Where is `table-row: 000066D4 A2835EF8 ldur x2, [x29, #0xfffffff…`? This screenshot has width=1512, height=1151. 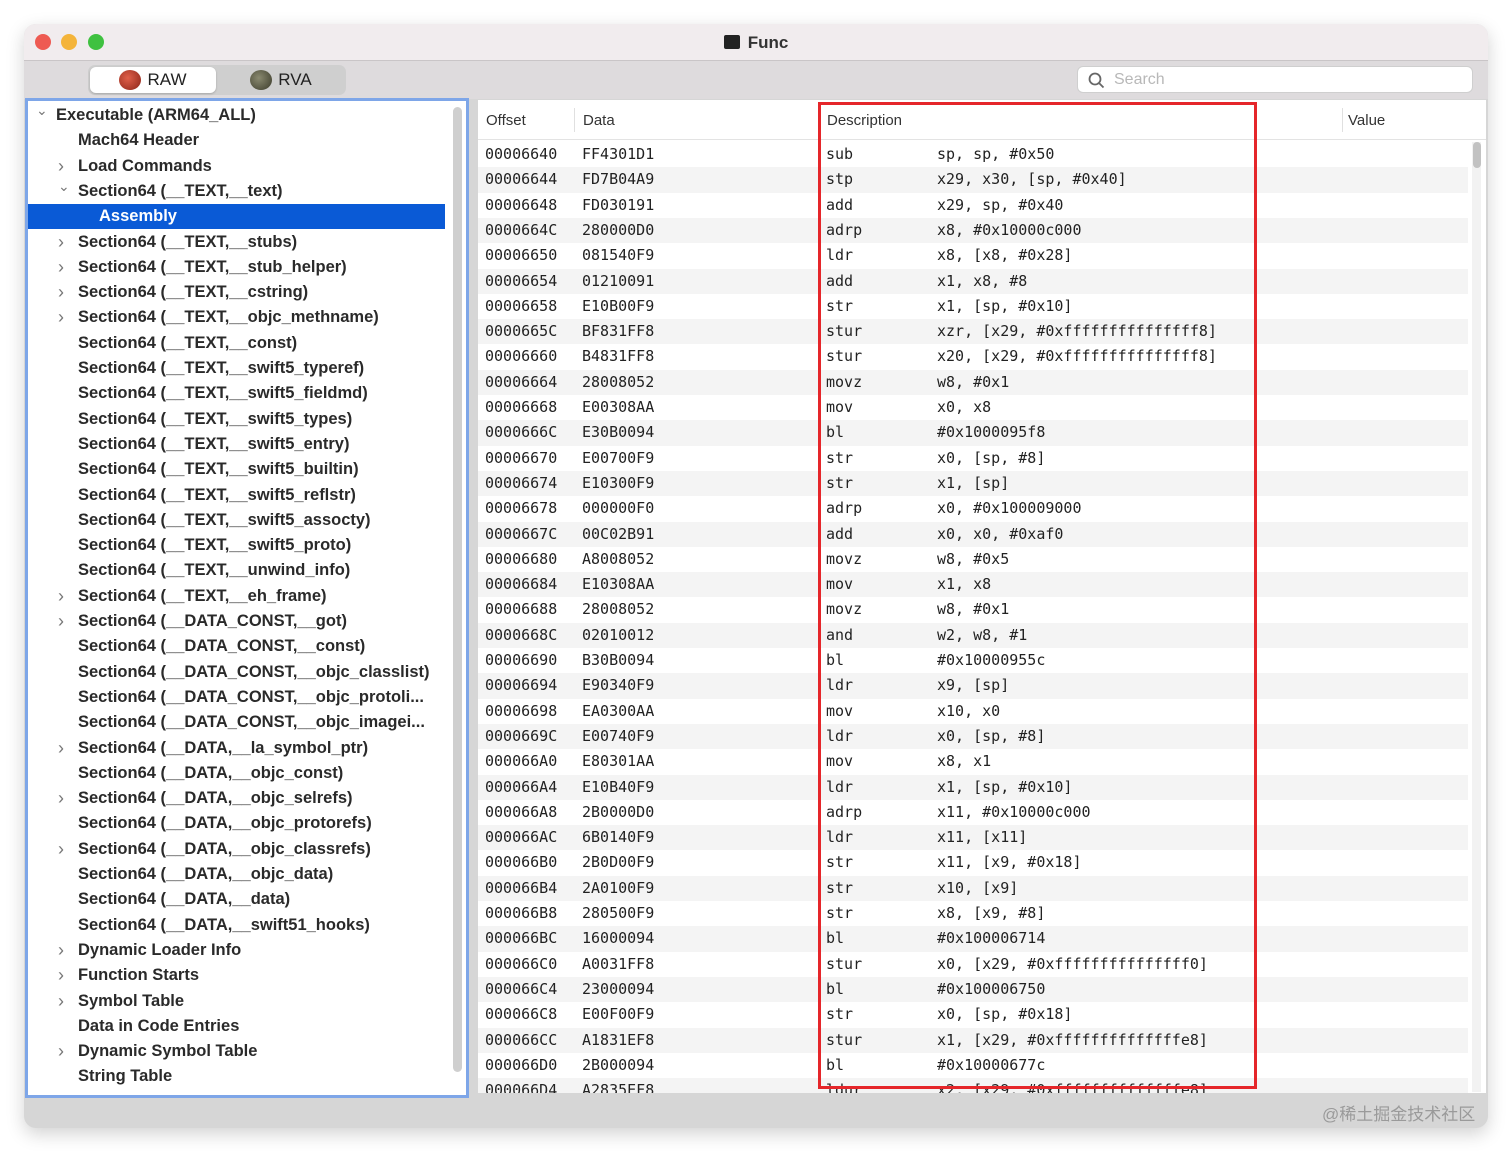
table-row: 000066D4 A2835EF8 ldur x2, [x29, #0xfffffff… is located at coordinates (973, 1085).